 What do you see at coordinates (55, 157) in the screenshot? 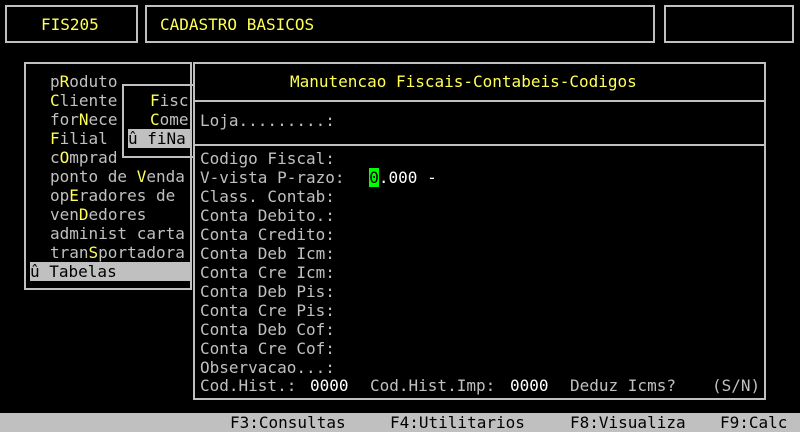
I see `menu-item-text: c` at bounding box center [55, 157].